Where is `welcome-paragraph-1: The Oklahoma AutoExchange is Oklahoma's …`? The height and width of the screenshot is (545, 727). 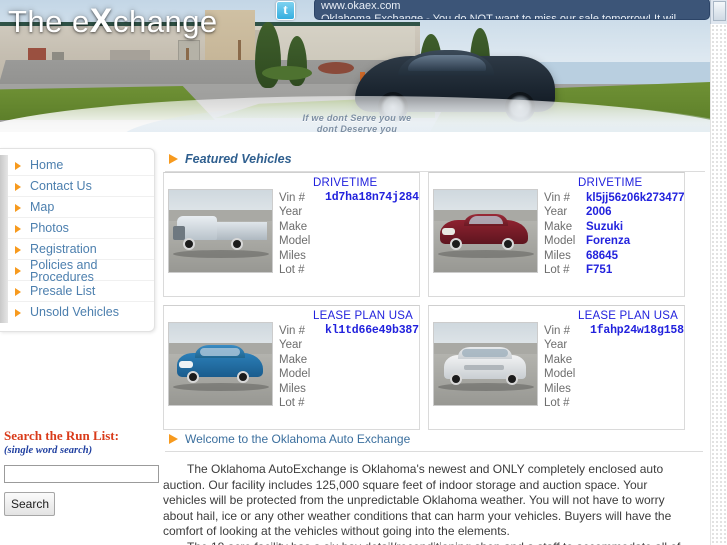 welcome-paragraph-1: The Oklahoma AutoExchange is Oklahoma's … is located at coordinates (417, 500).